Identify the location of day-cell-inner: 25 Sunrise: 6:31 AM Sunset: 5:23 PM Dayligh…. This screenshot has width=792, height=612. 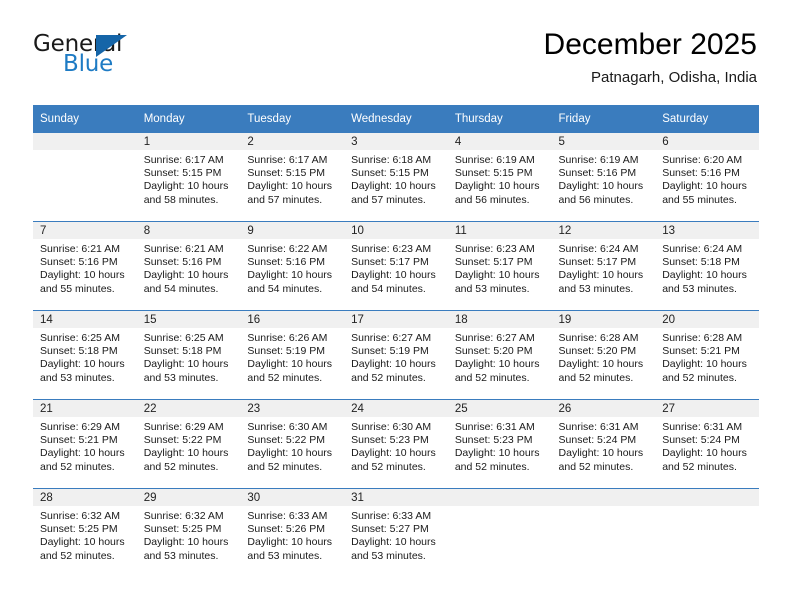
(499, 444).